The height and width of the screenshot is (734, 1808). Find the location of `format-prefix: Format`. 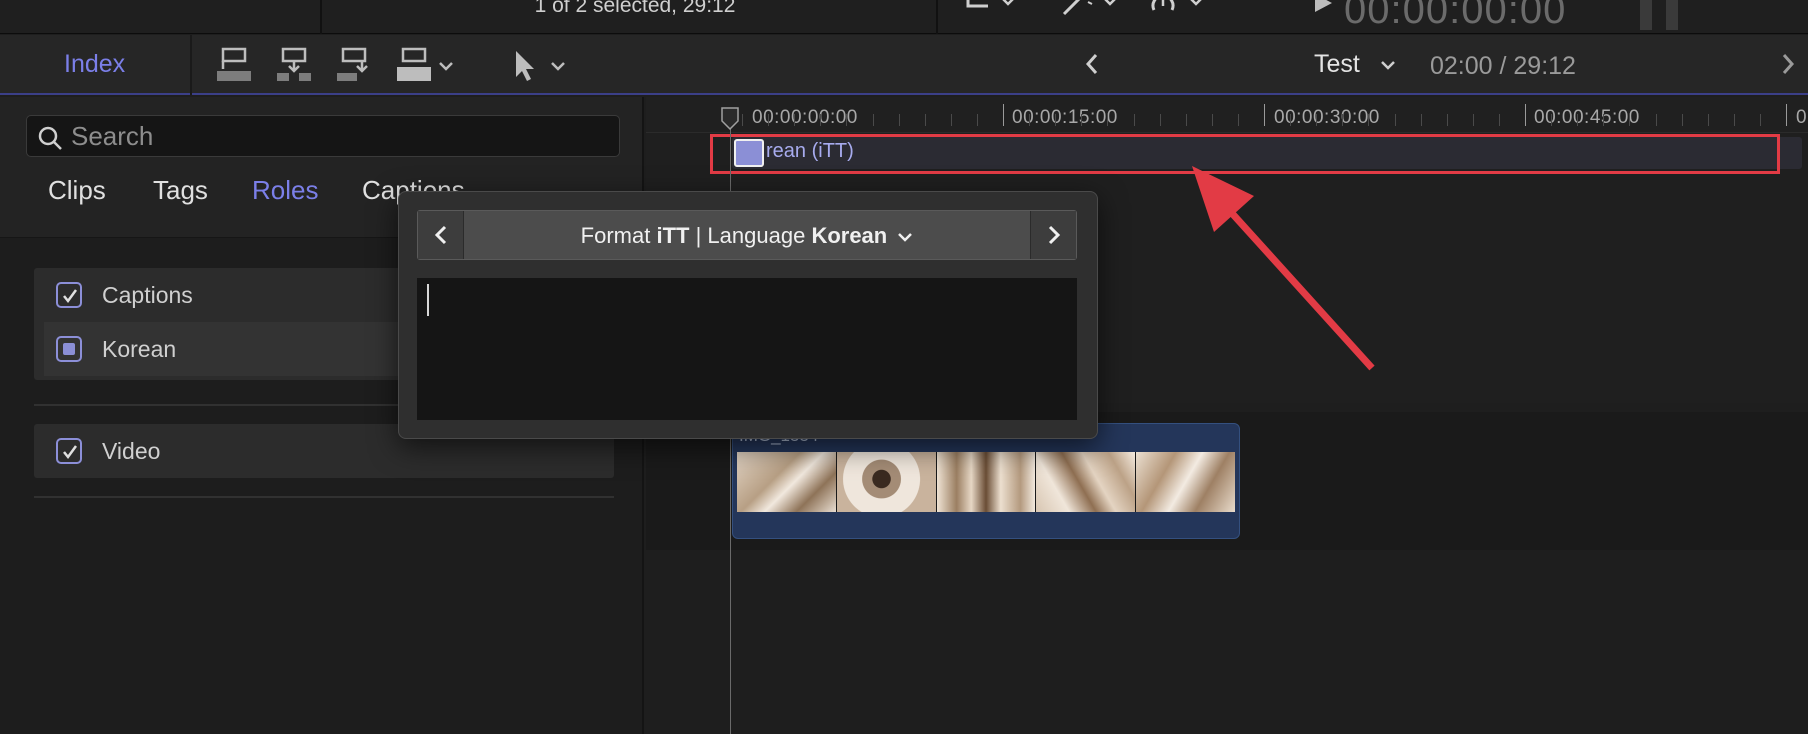

format-prefix: Format is located at coordinates (615, 235).